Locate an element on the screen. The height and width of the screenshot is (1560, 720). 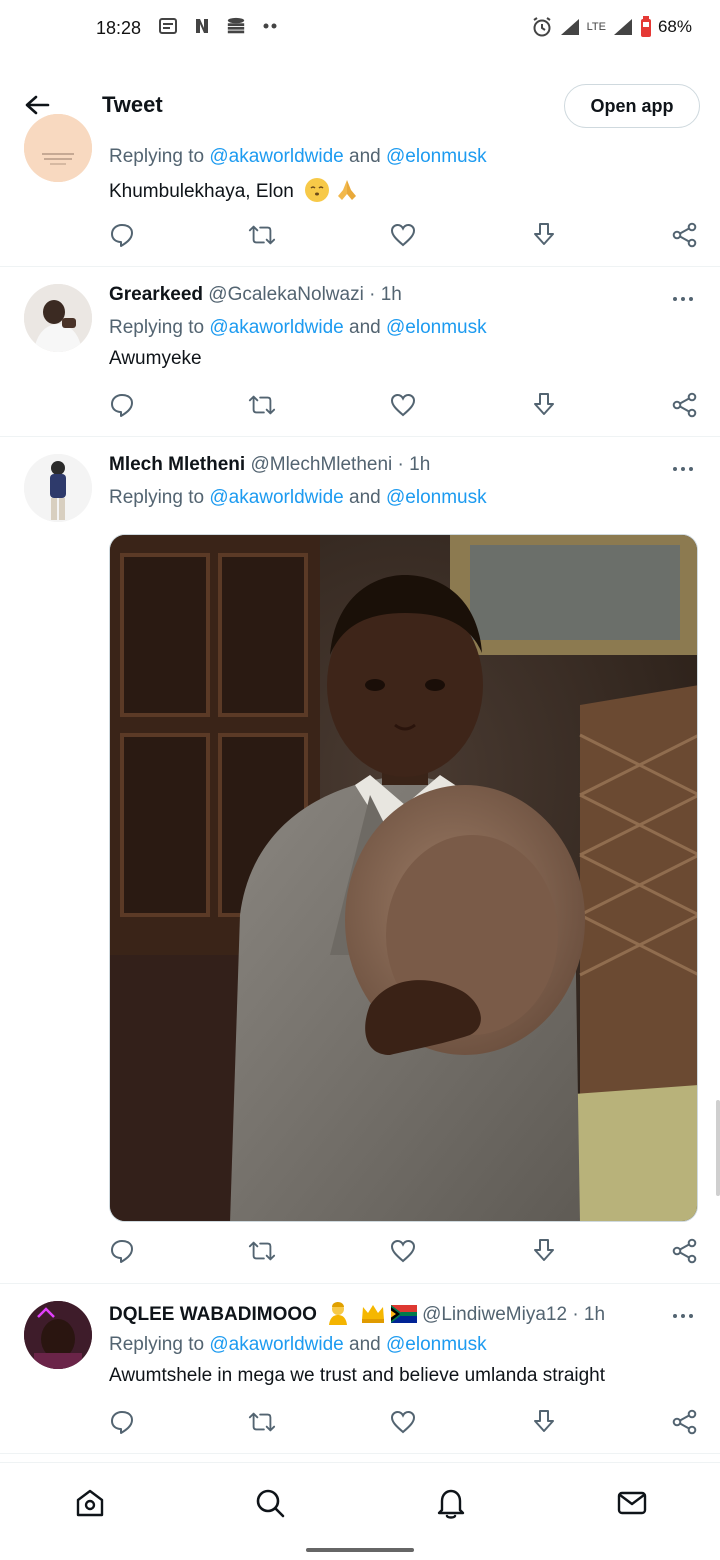
nav-messages is located at coordinates (632, 1503).